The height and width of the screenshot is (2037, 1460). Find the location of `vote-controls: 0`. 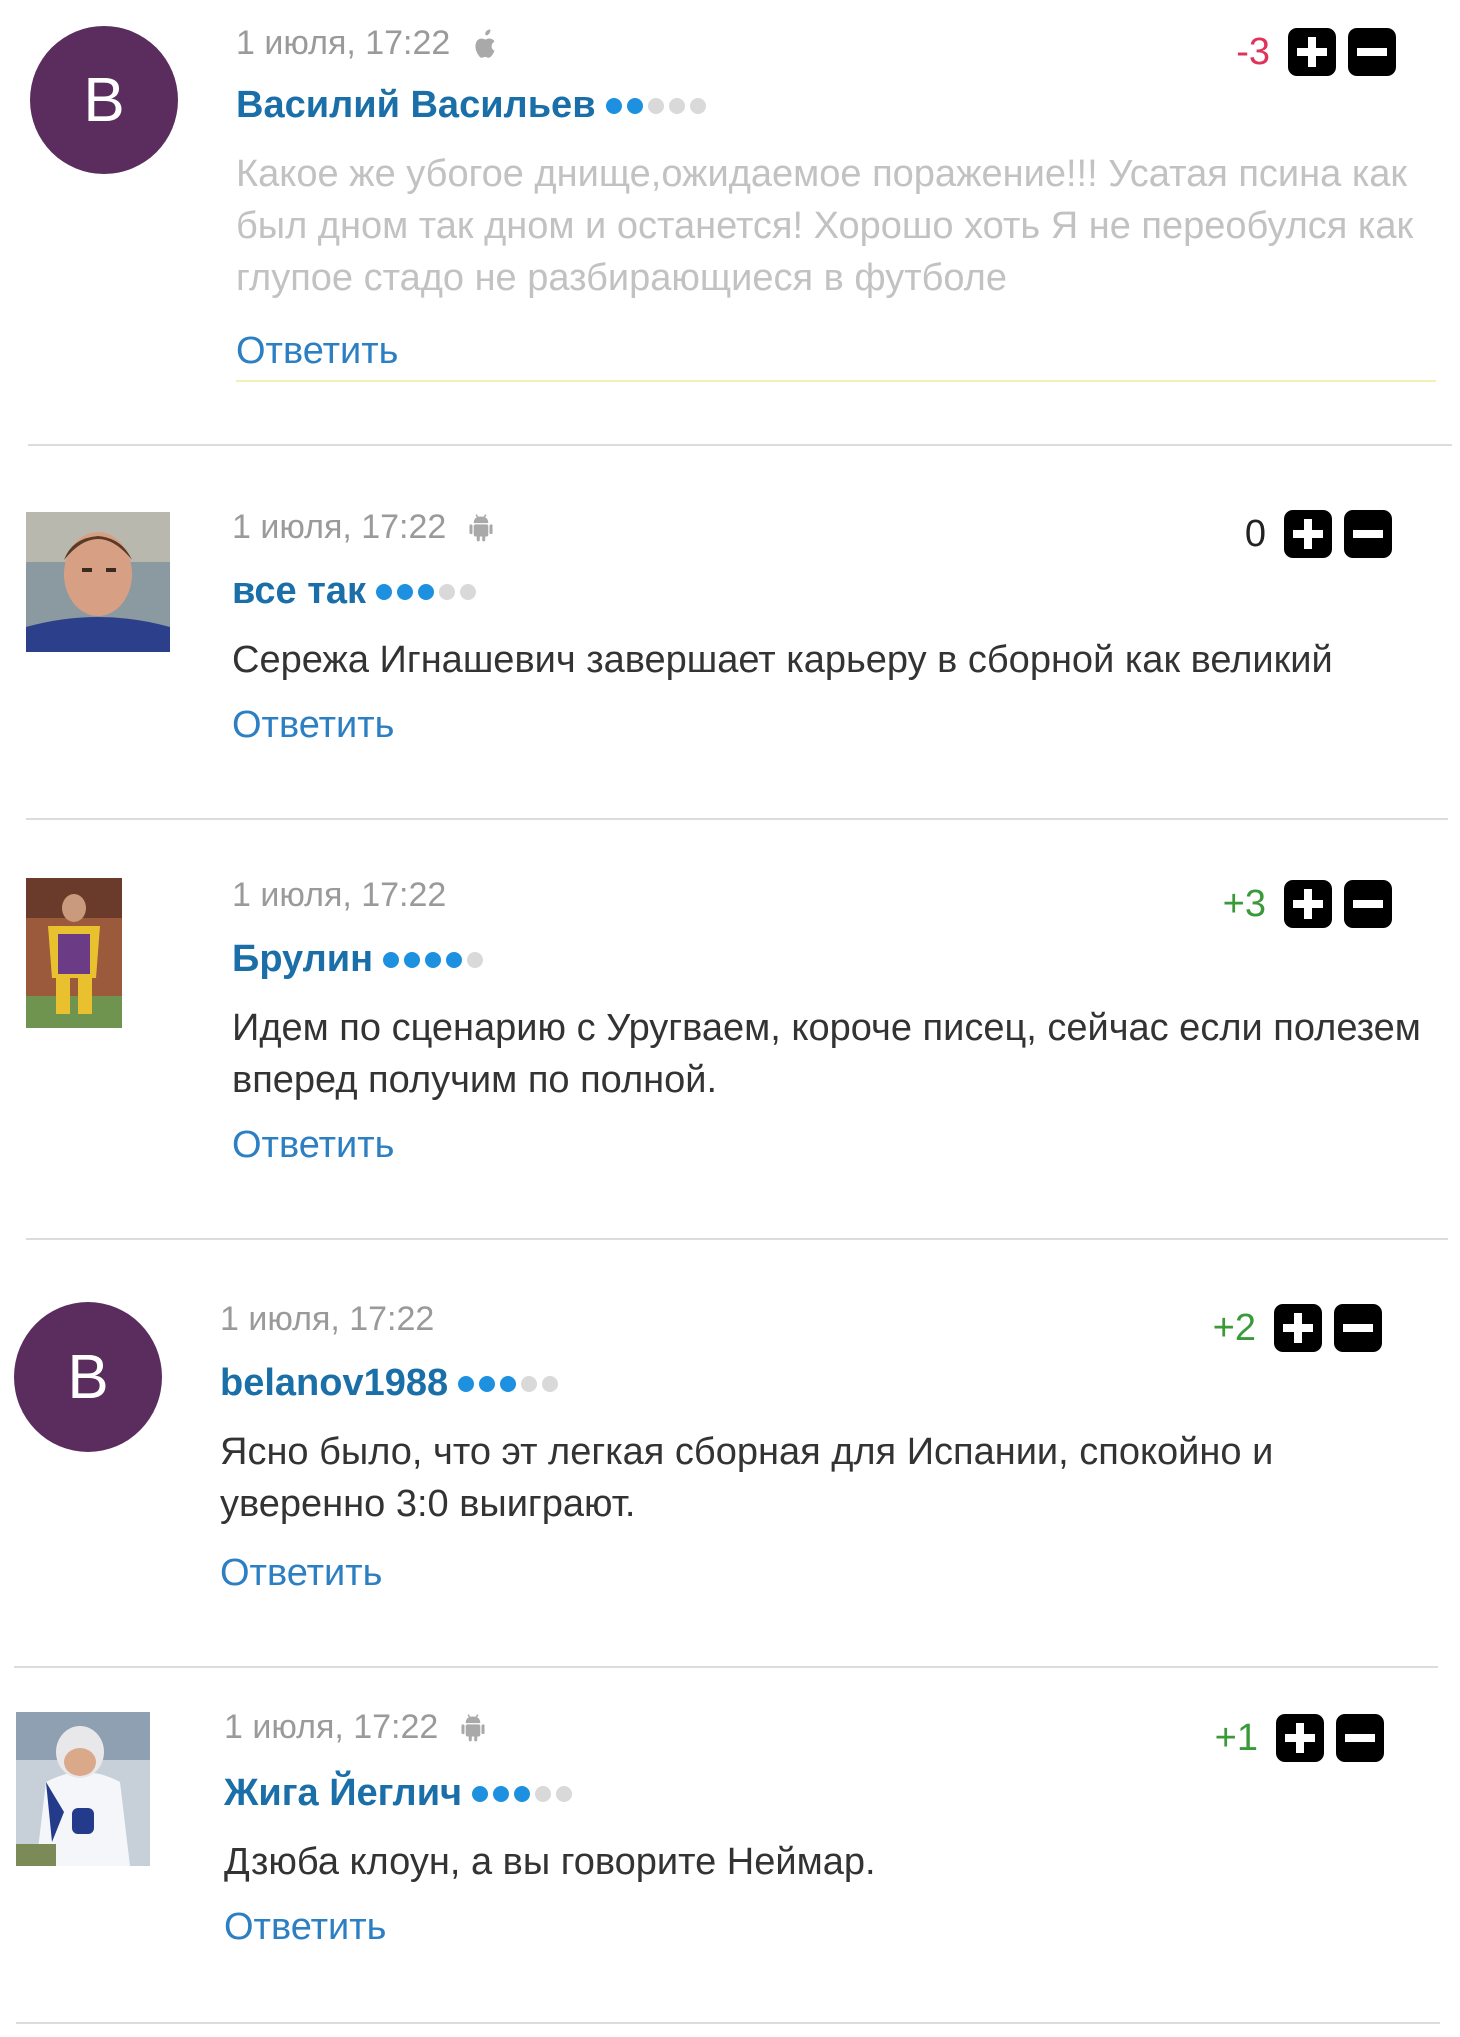

vote-controls: 0 is located at coordinates (1302, 534).